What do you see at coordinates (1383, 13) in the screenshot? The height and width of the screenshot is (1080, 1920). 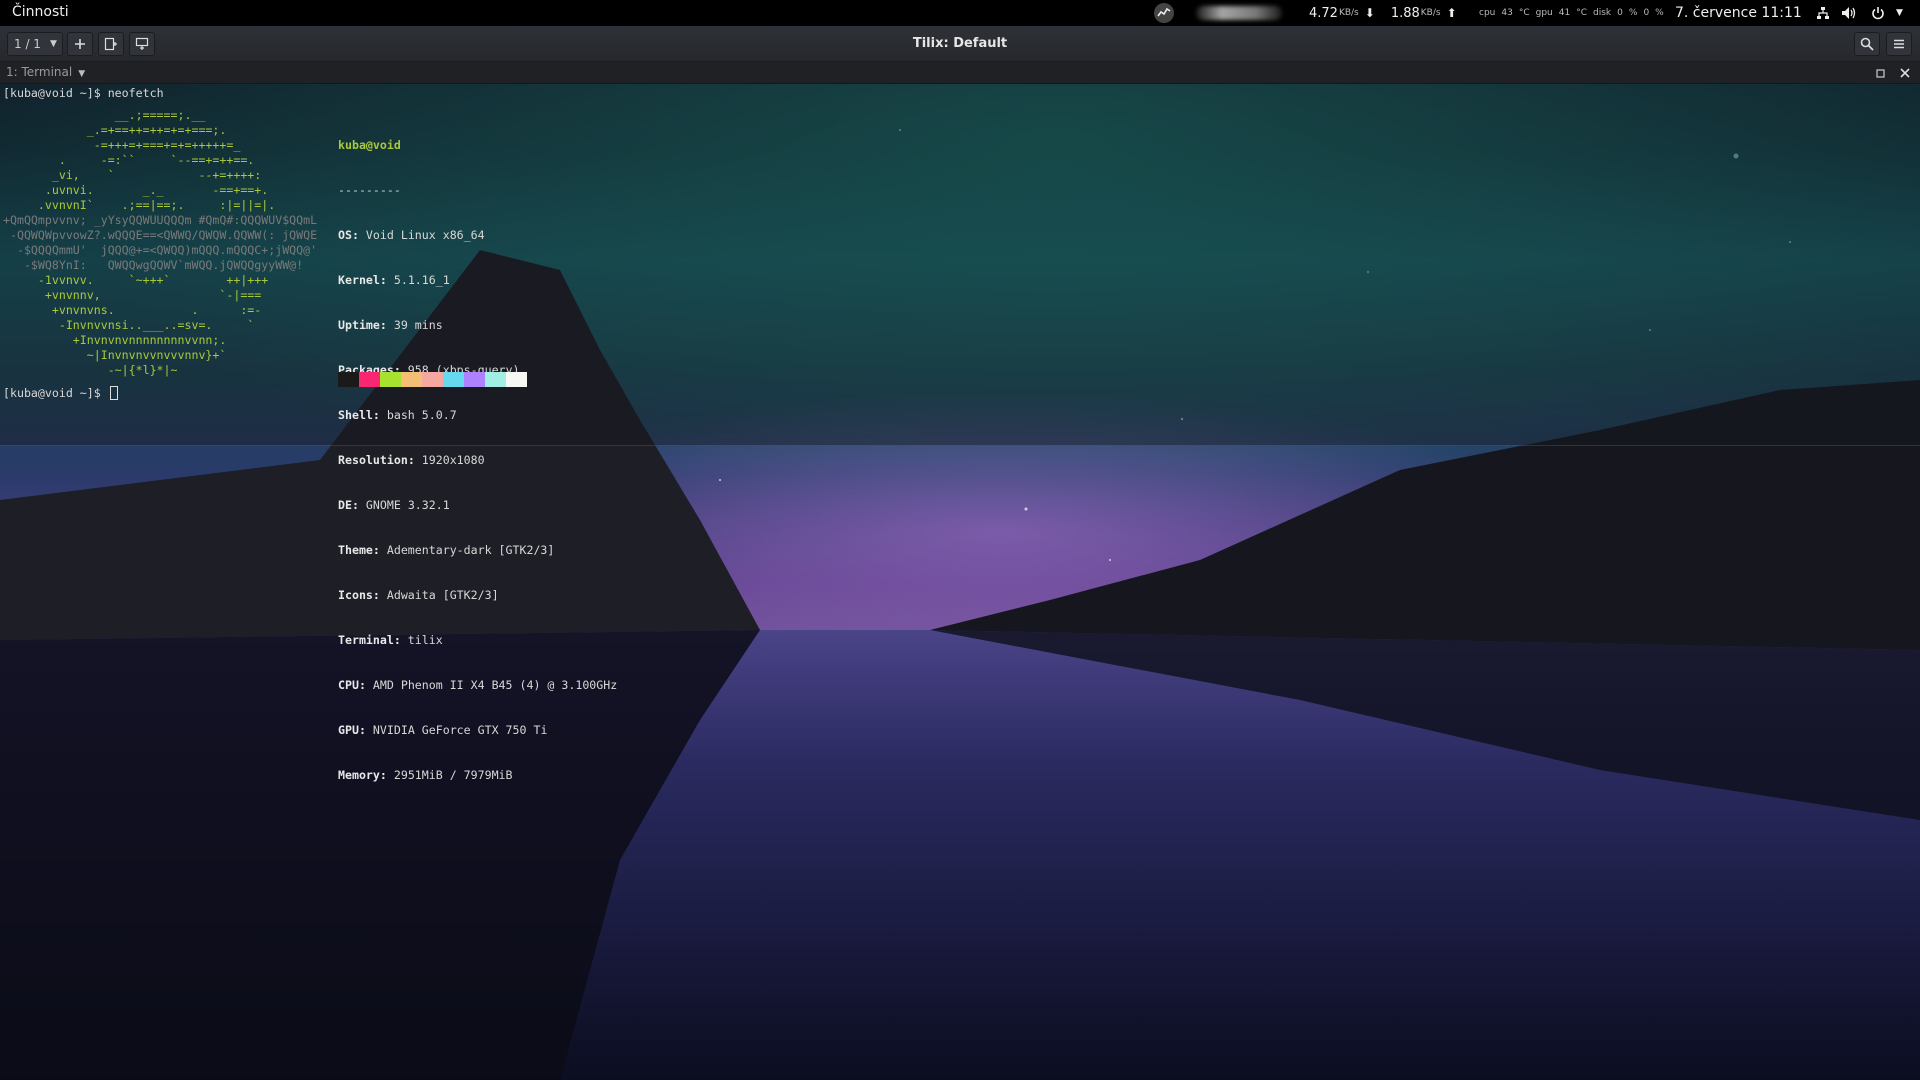 I see `net-speed-indicator: 4.72 KB/s ⬇ 1.88 KB/s ⬆` at bounding box center [1383, 13].